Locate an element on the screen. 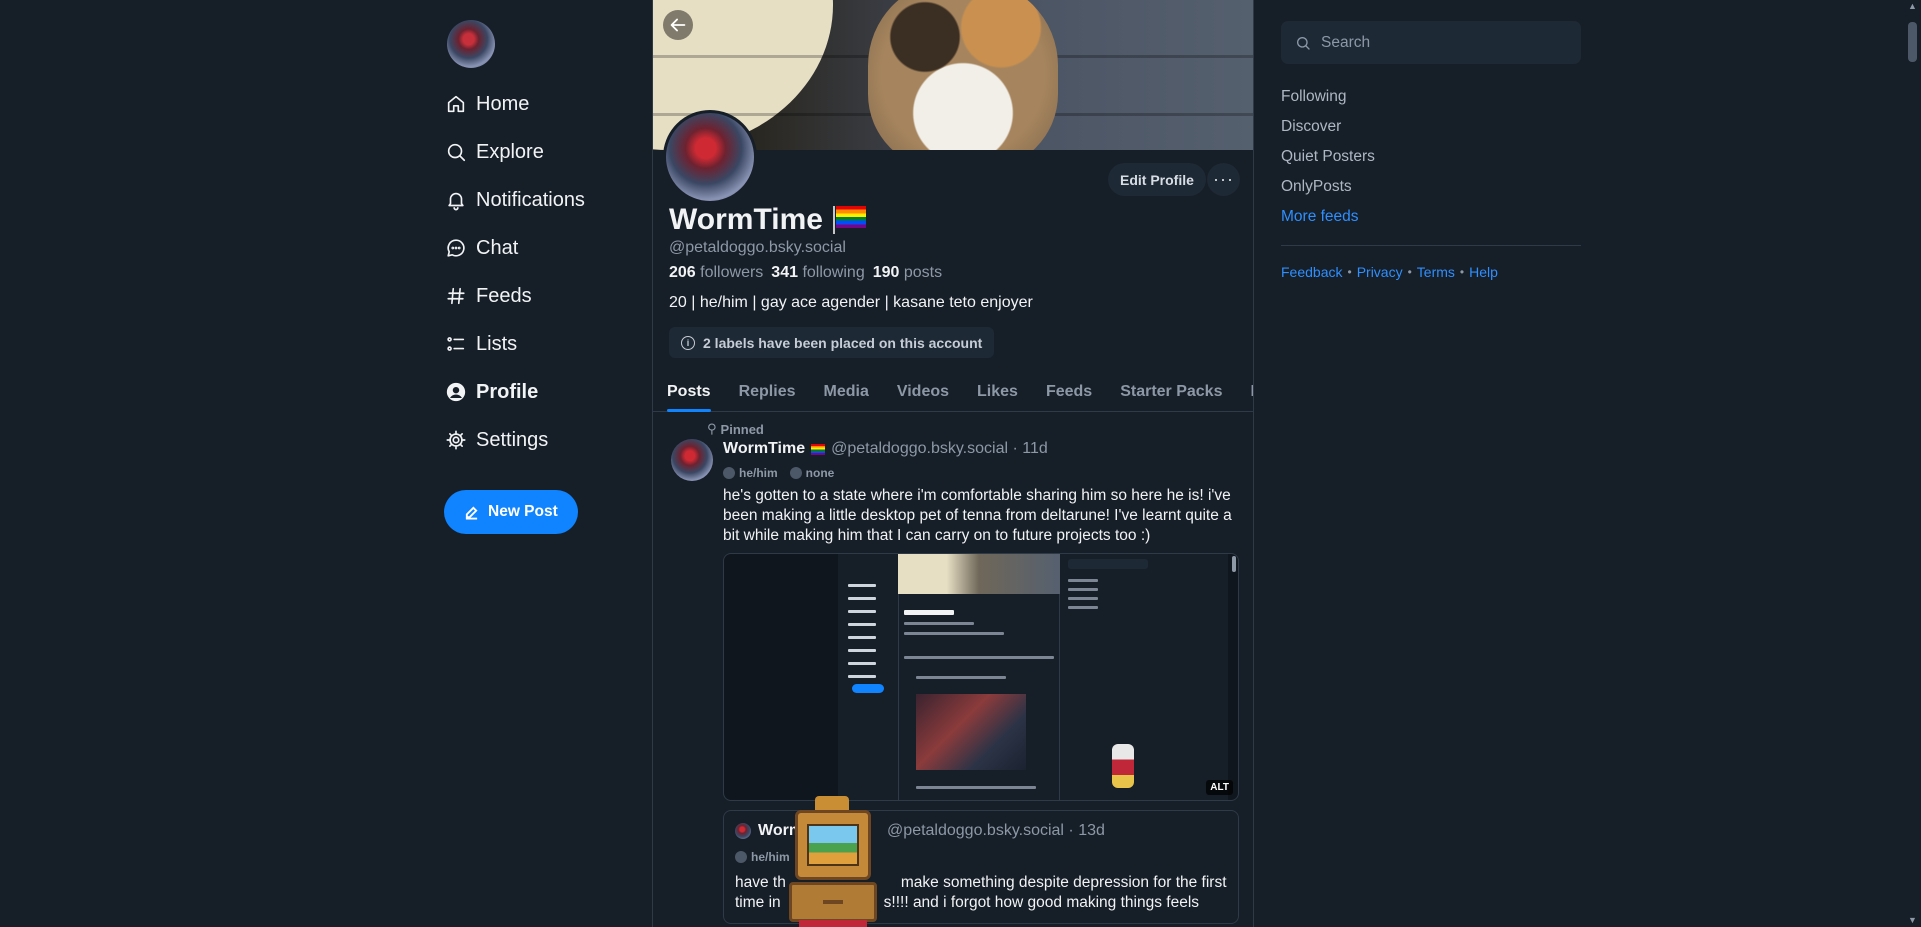 Image resolution: width=1921 pixels, height=927 pixels. thumb-button is located at coordinates (868, 688).